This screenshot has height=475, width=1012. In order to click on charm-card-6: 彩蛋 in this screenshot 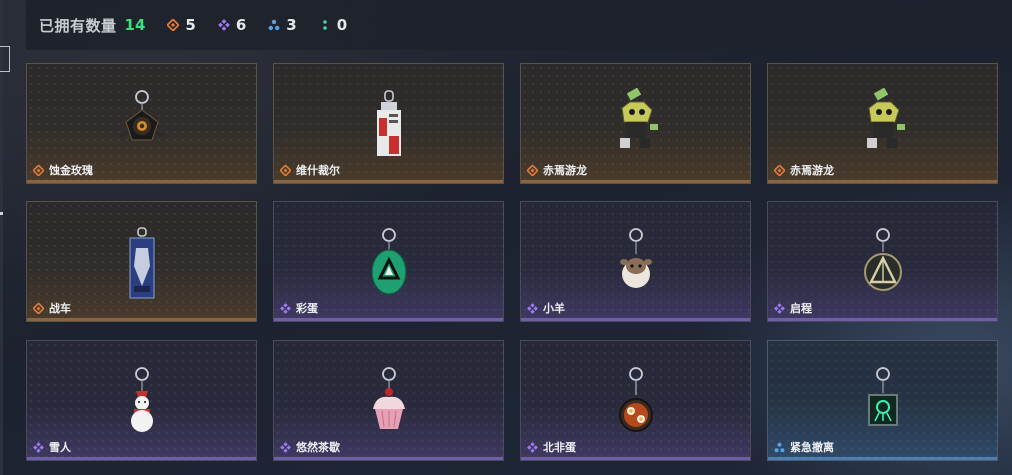, I will do `click(388, 261)`.